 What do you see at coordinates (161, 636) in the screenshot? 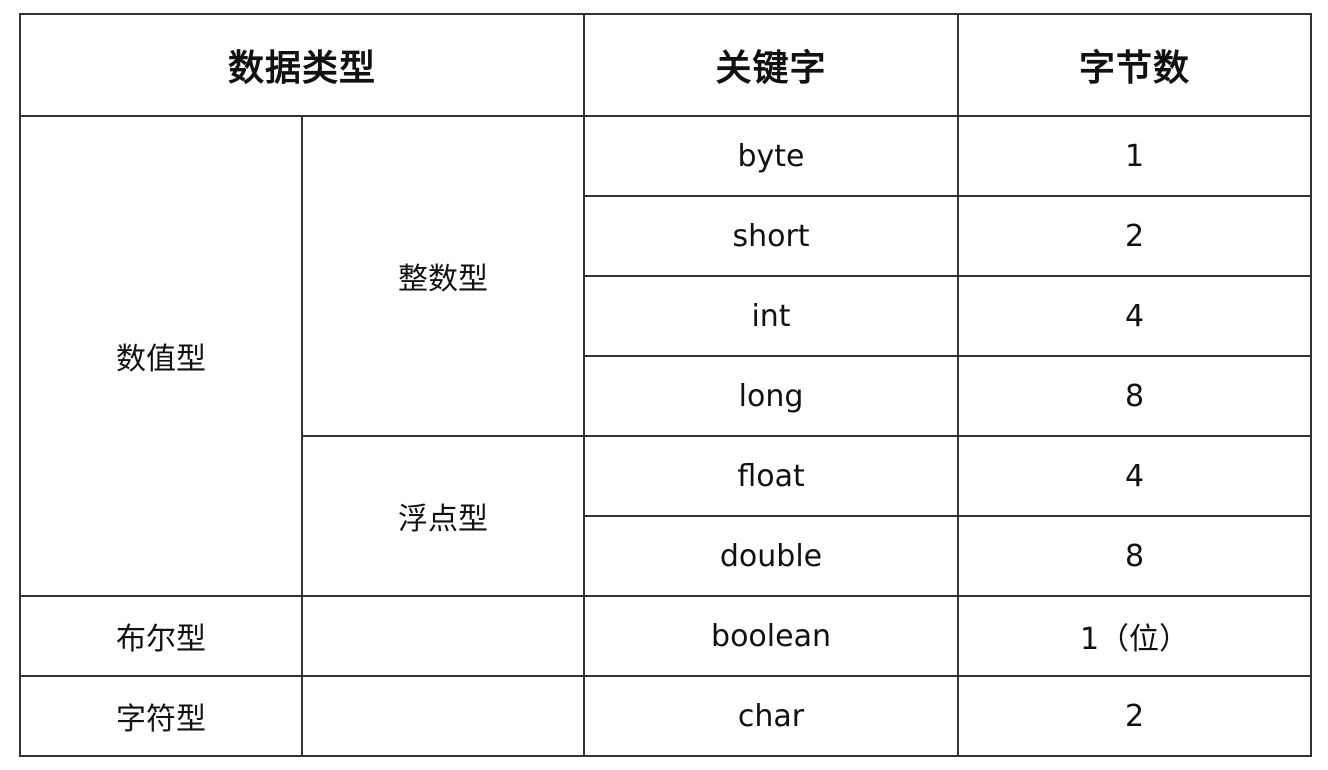
I see `group-boolean: 布尔型` at bounding box center [161, 636].